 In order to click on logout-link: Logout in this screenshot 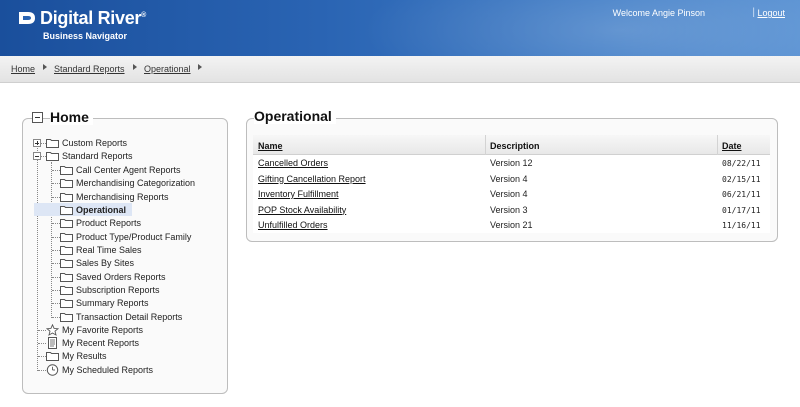, I will do `click(771, 13)`.